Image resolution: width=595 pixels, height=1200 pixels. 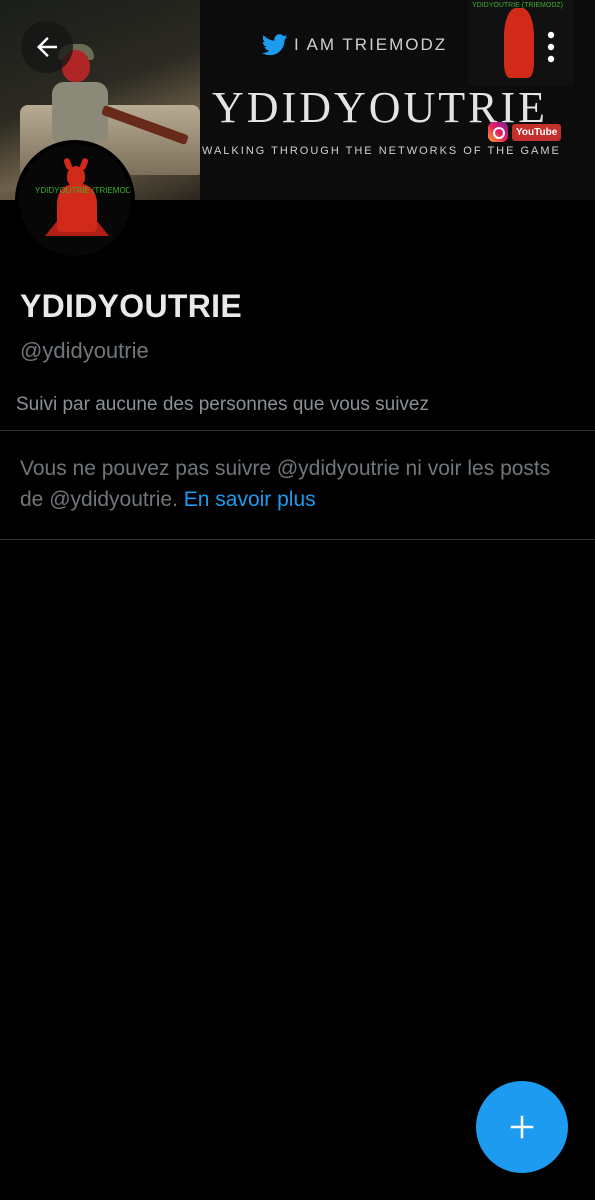 What do you see at coordinates (75, 200) in the screenshot?
I see `profile-avatar: YDIDYOUTRIE (TRIEMODZ)` at bounding box center [75, 200].